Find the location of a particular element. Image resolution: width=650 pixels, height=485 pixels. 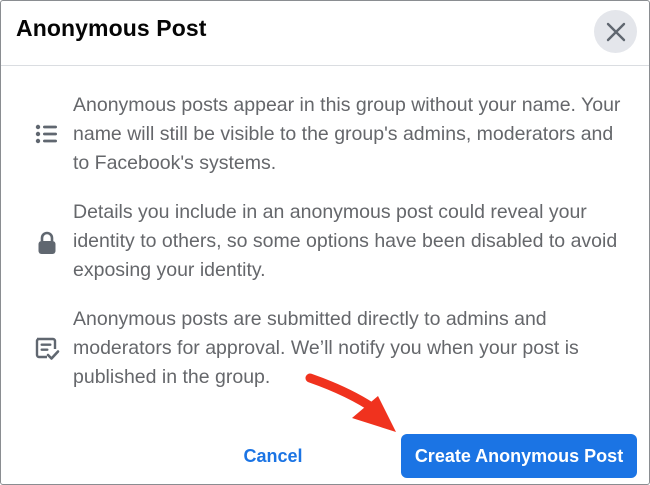

close-icon is located at coordinates (615, 31).